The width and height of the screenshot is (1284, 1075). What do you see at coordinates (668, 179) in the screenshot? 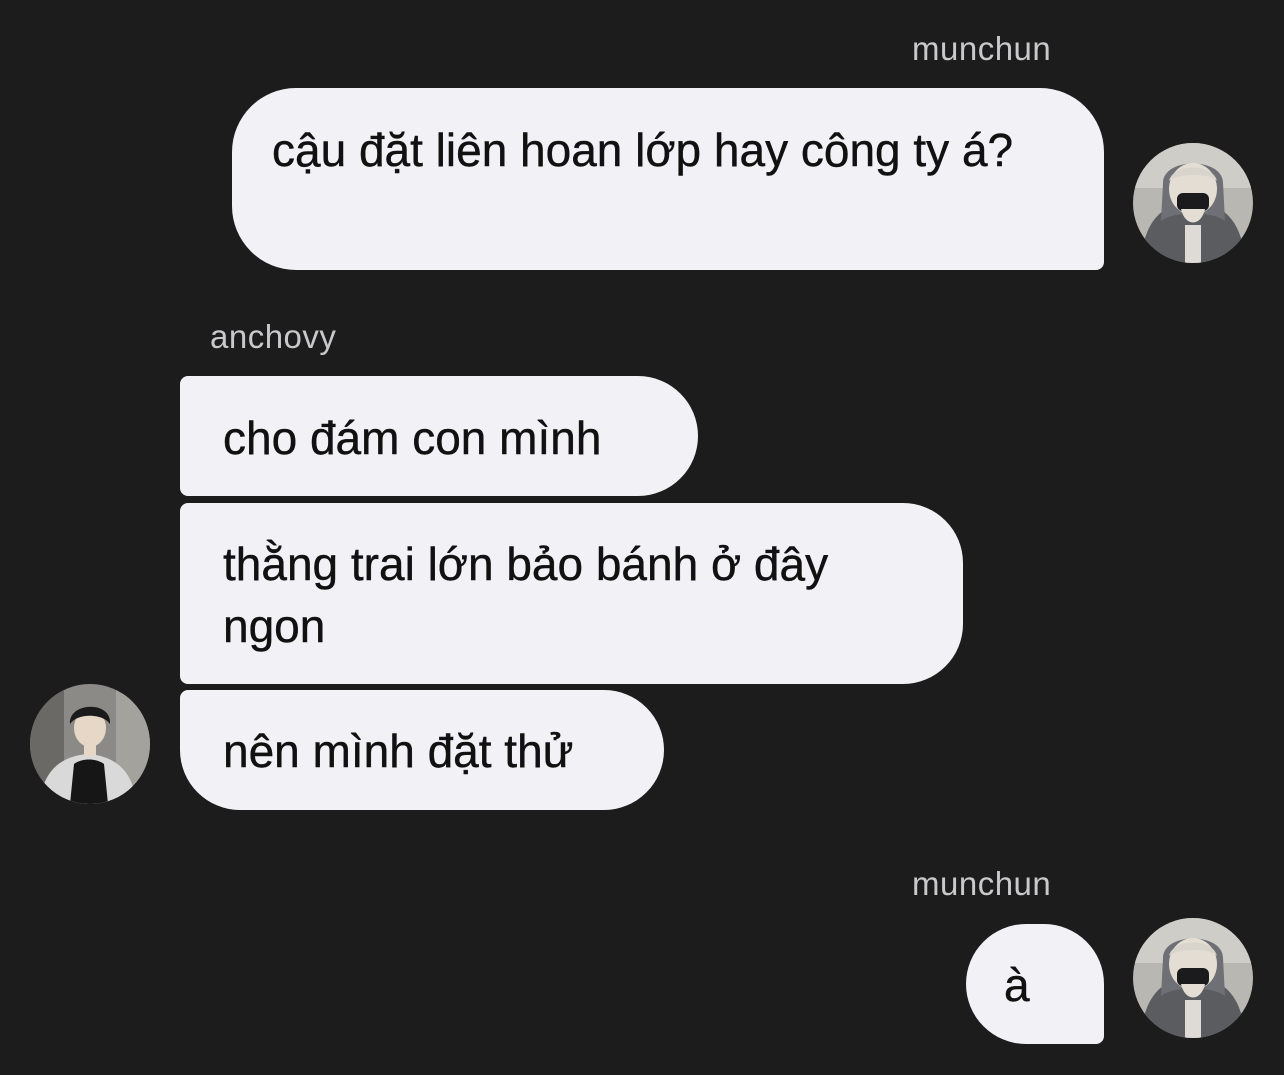
I see `message-bubble: cậu đặt liên hoan lớp hay công ty á?` at bounding box center [668, 179].